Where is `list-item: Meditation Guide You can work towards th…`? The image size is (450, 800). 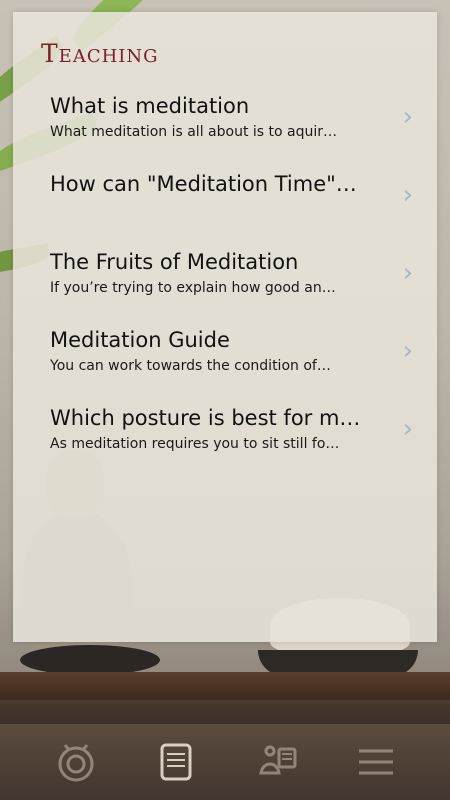 list-item: Meditation Guide You can work towards th… is located at coordinates (245, 363).